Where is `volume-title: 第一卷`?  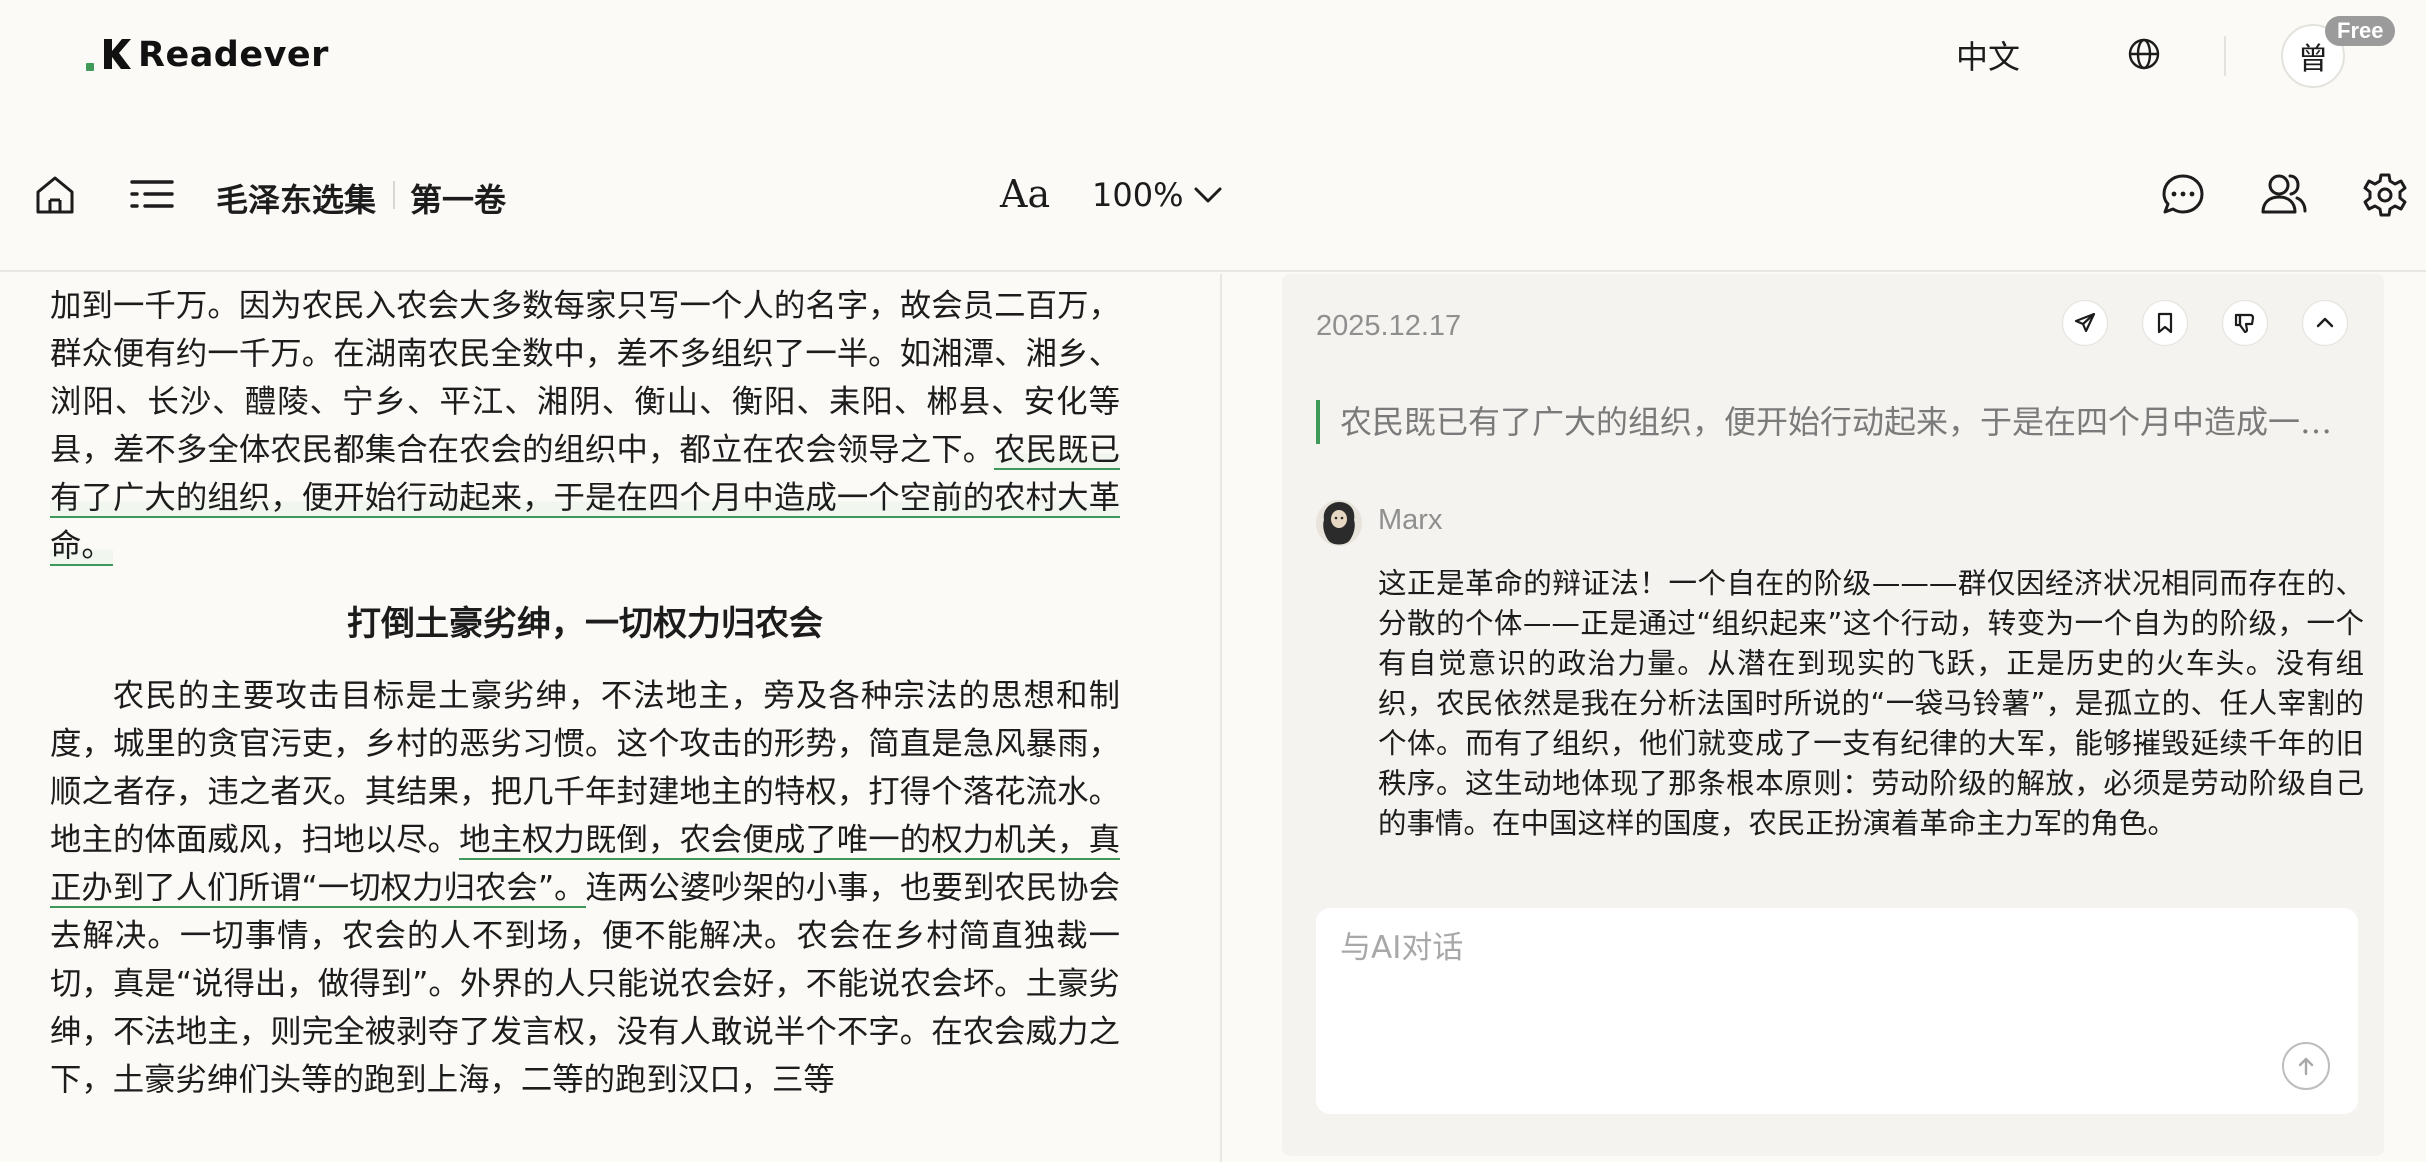
volume-title: 第一卷 is located at coordinates (458, 198).